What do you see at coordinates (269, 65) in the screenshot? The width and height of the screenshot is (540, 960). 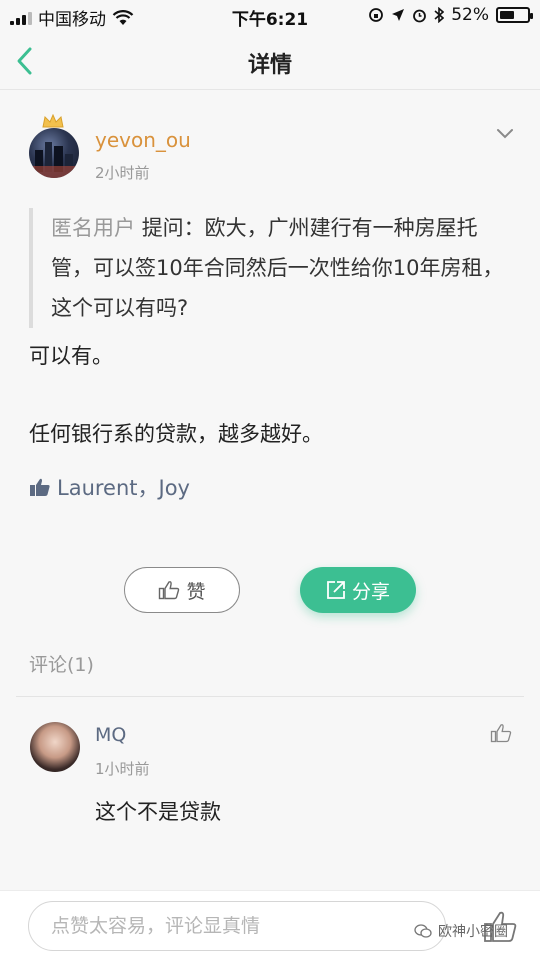 I see `page-title: 详情` at bounding box center [269, 65].